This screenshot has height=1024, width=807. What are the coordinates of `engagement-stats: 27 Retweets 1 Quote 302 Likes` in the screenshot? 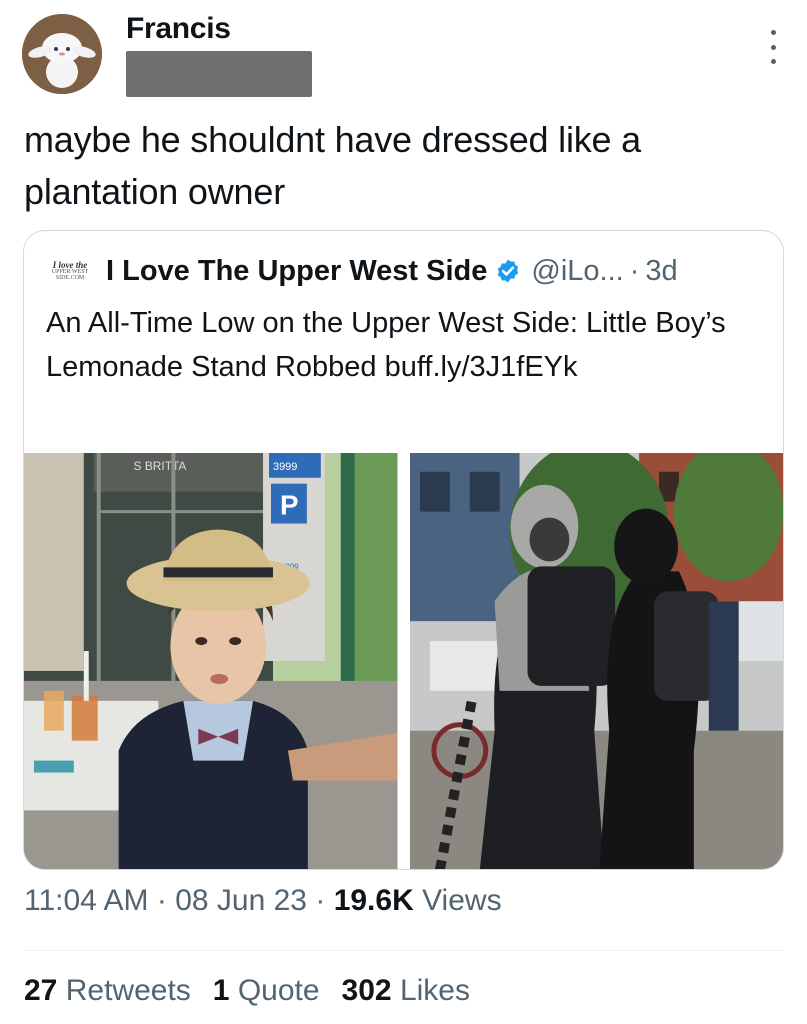 It's located at (247, 991).